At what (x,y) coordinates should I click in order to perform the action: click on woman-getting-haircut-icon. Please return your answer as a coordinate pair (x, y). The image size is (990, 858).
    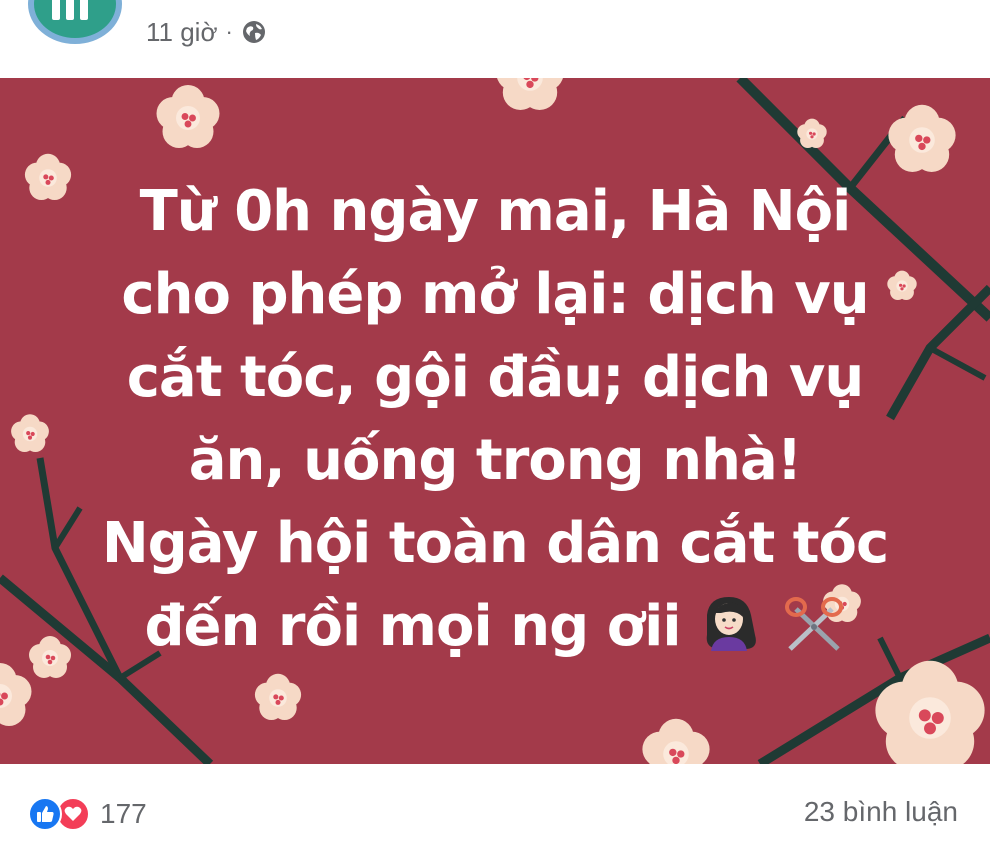
    Looking at the image, I should click on (731, 632).